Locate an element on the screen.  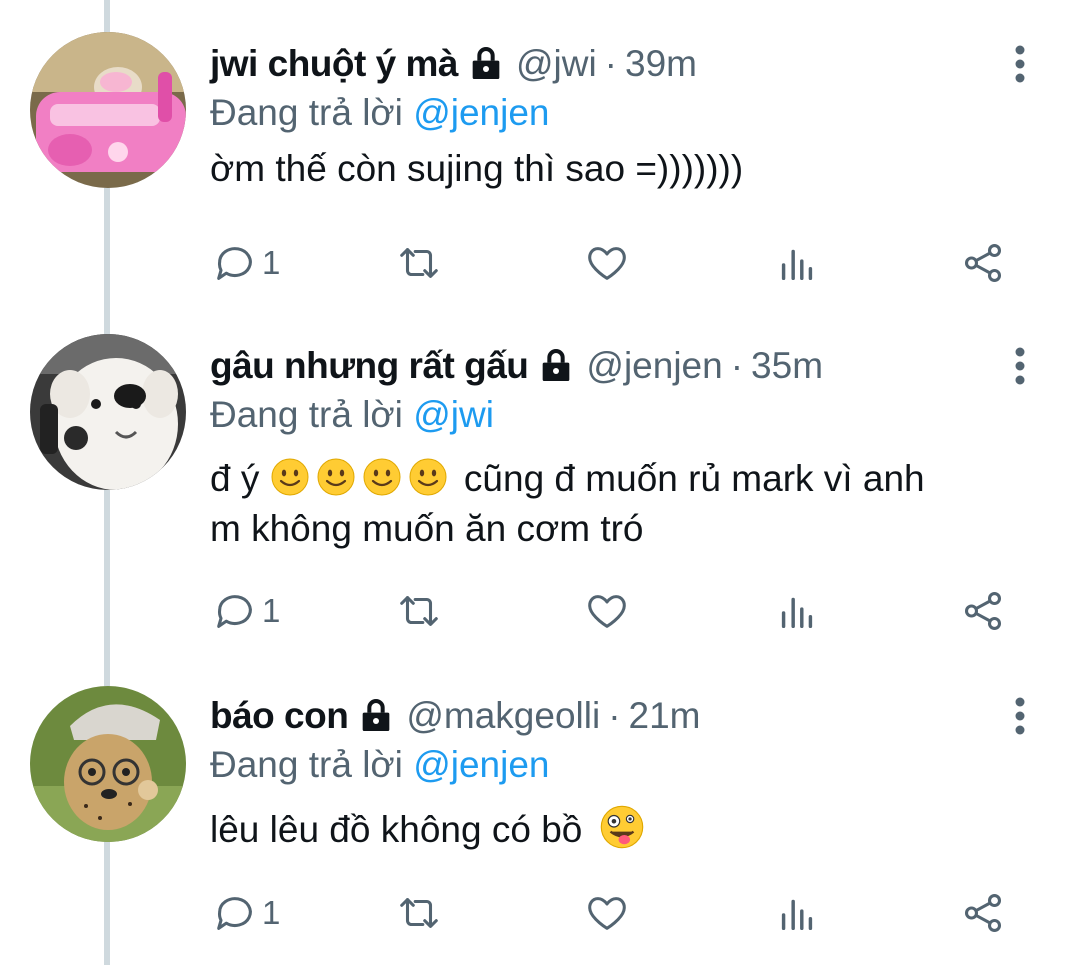
user-handle: @jwi is located at coordinates (556, 64).